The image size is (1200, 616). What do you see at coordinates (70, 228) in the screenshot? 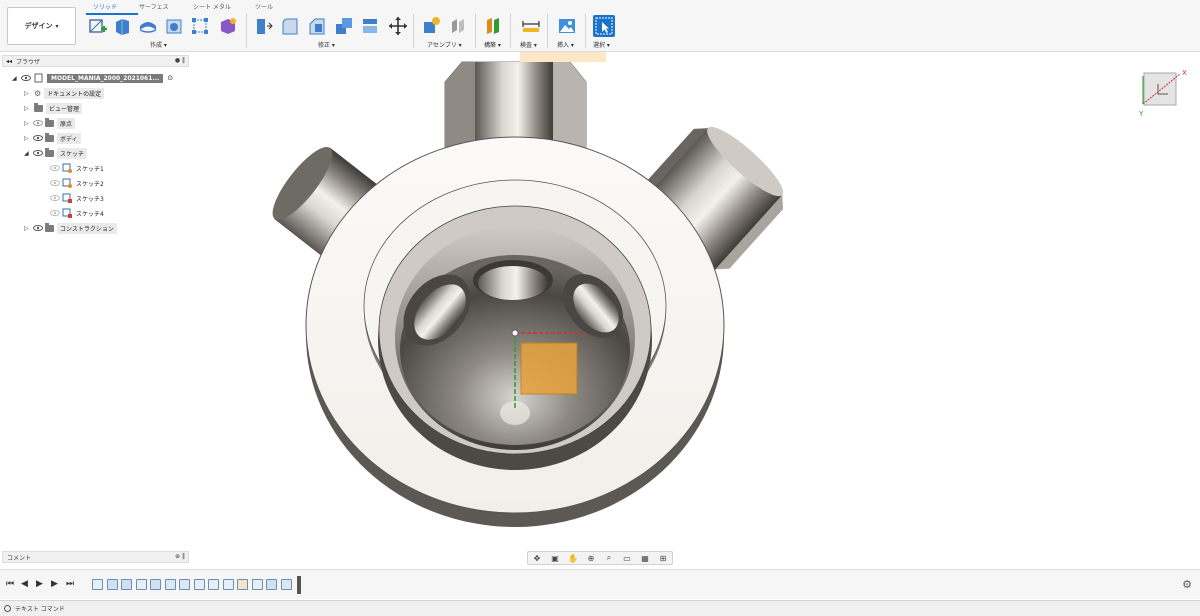
I see `tree-item-construction: ▷ コンストラクション` at bounding box center [70, 228].